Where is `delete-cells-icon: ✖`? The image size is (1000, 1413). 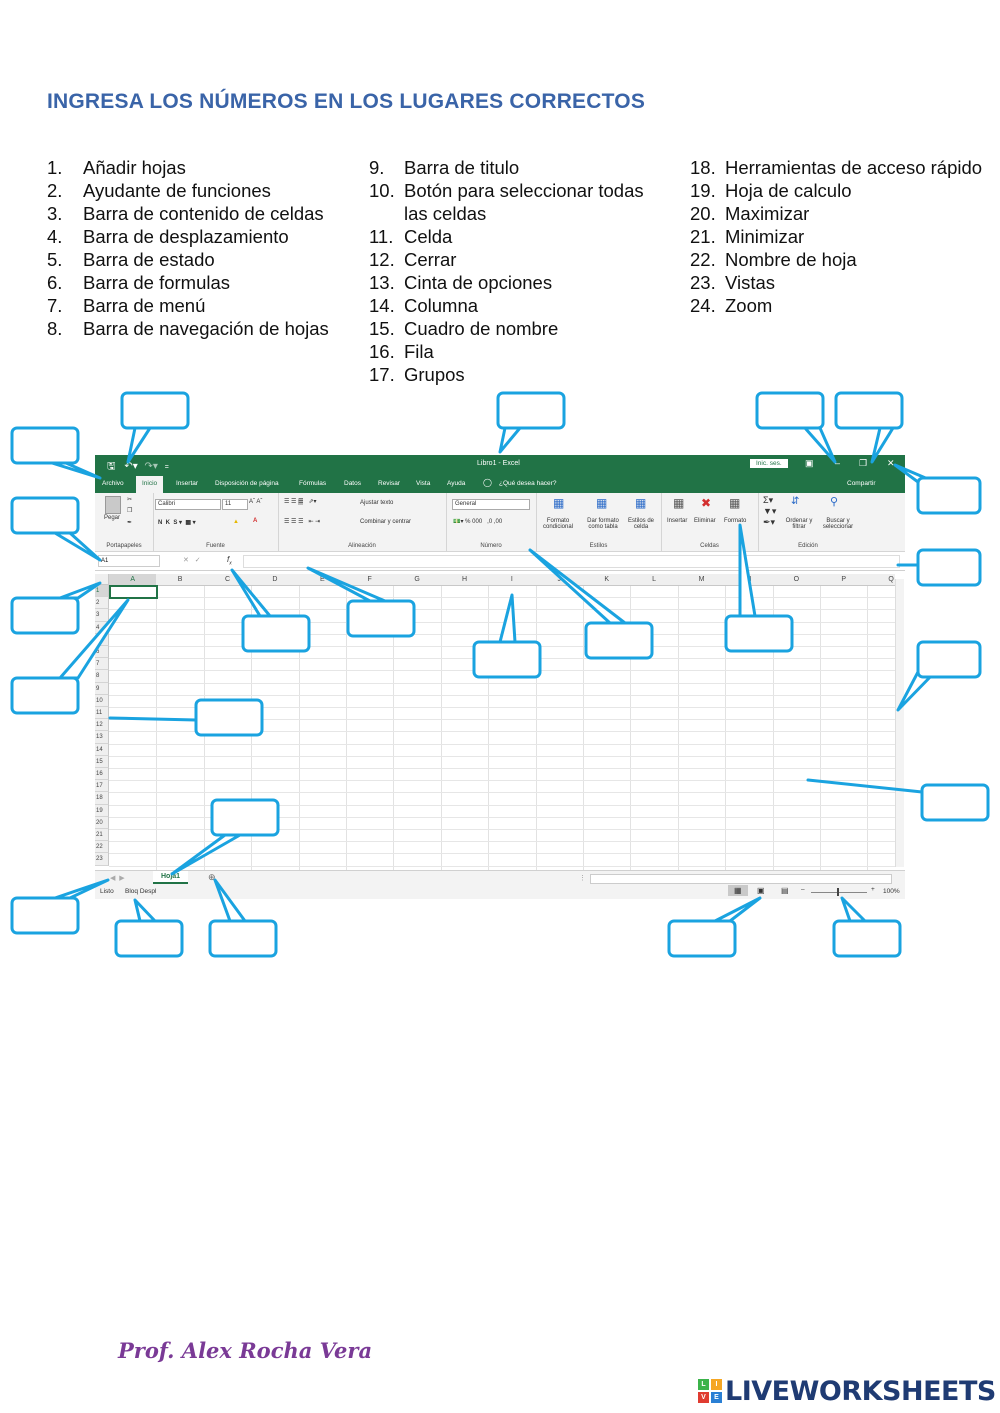 delete-cells-icon: ✖ is located at coordinates (706, 503).